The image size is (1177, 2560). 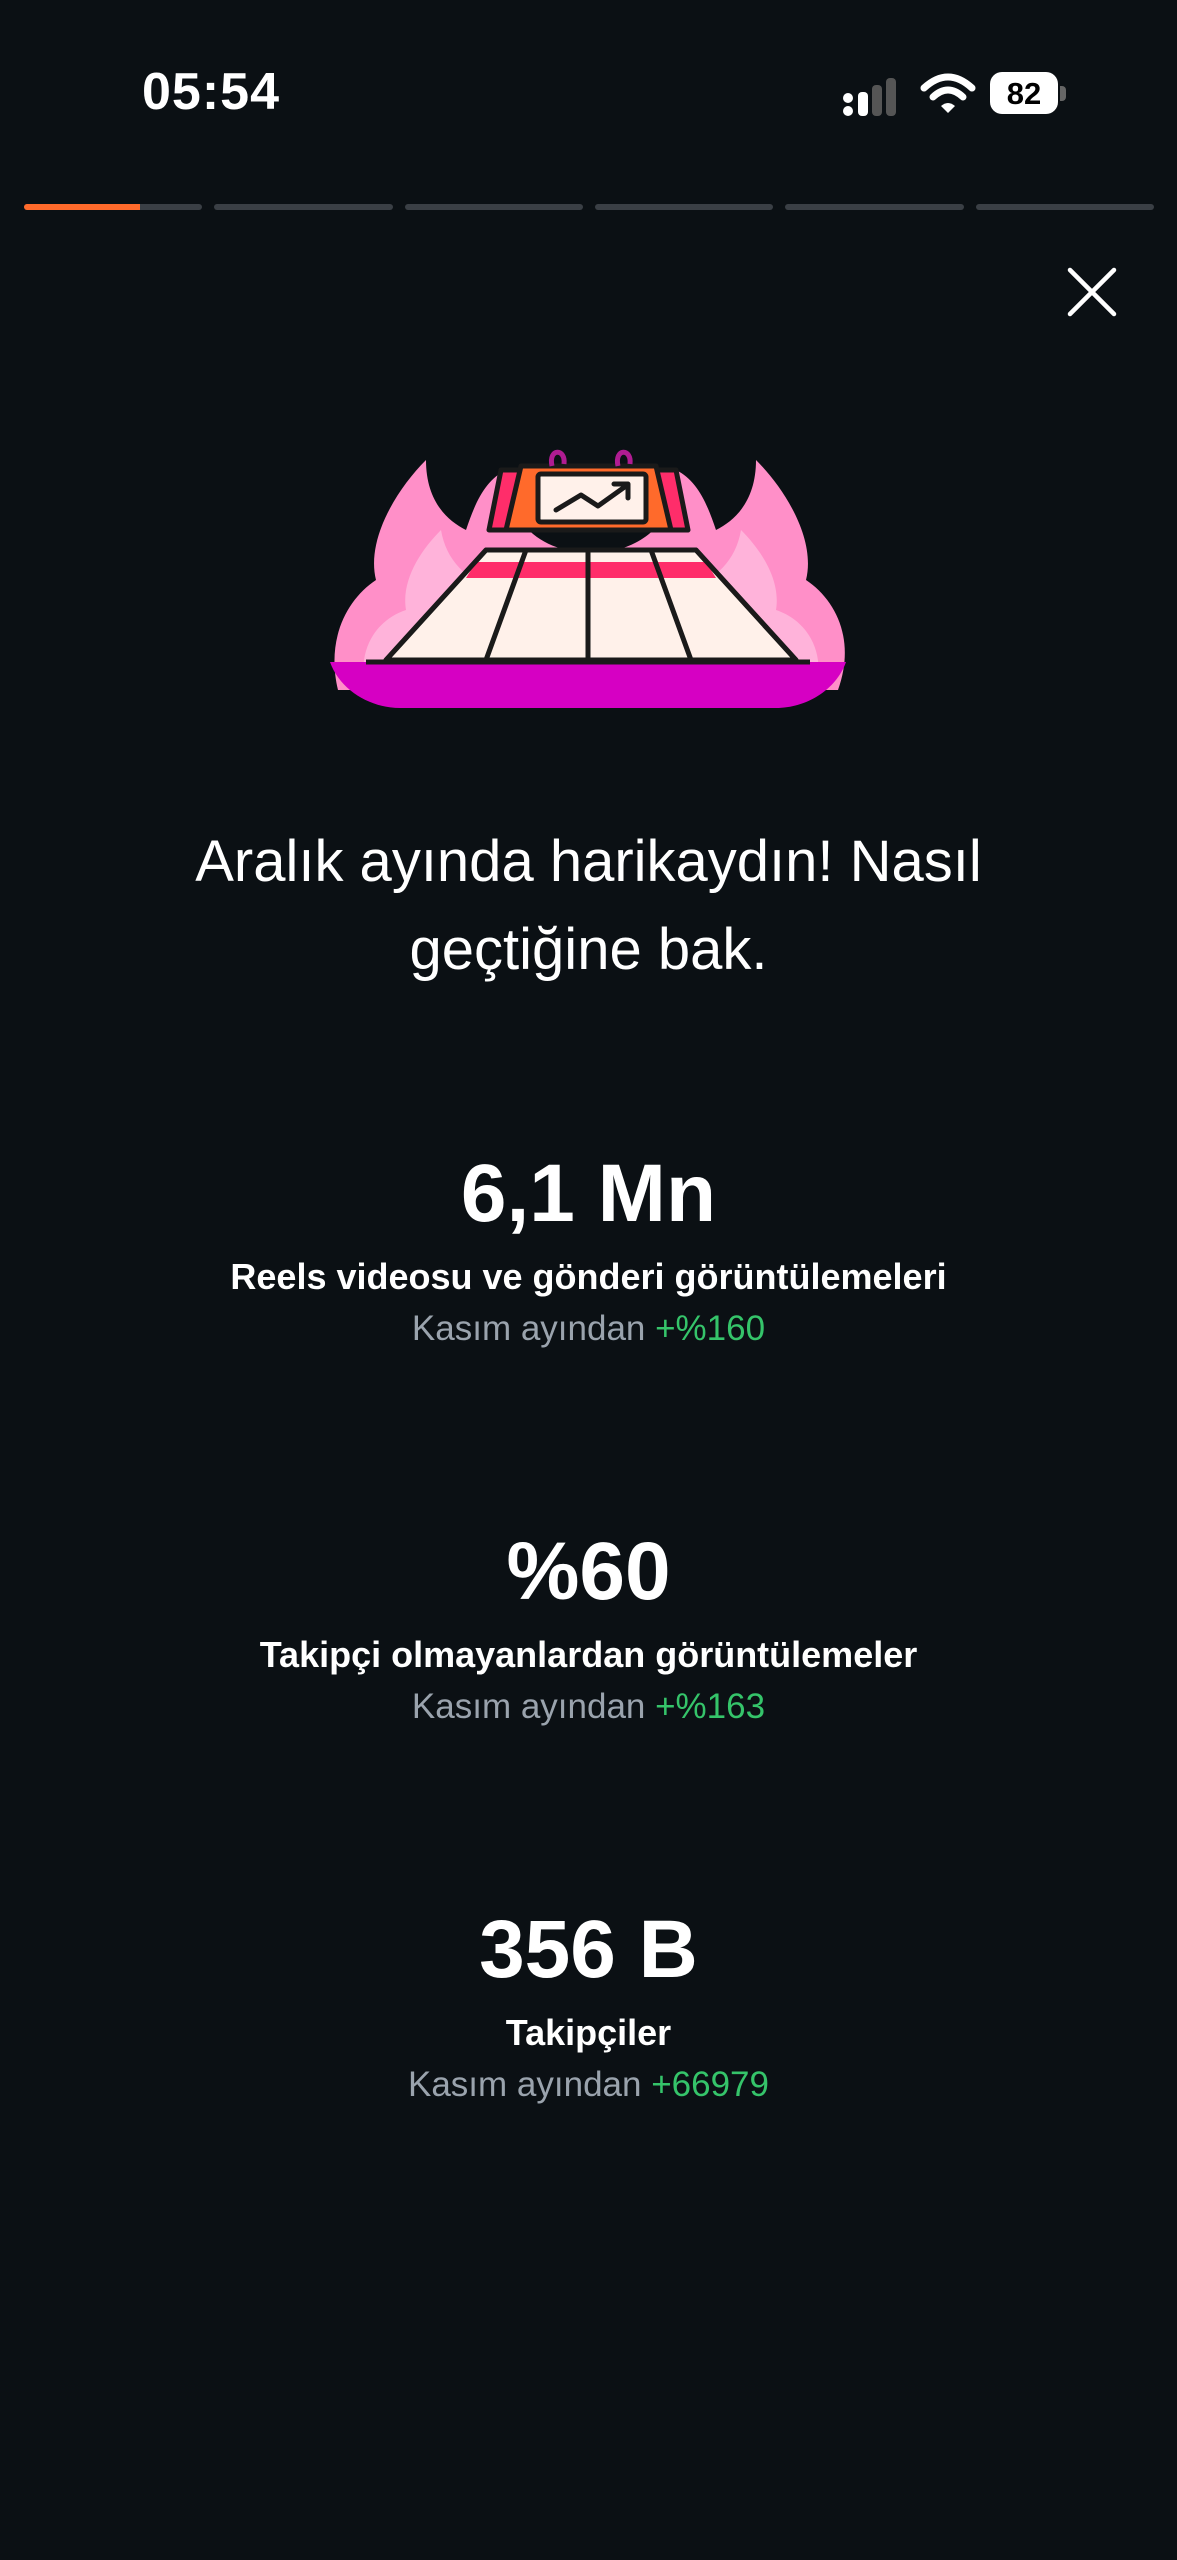 I want to click on stat-value: %60, so click(x=588, y=1571).